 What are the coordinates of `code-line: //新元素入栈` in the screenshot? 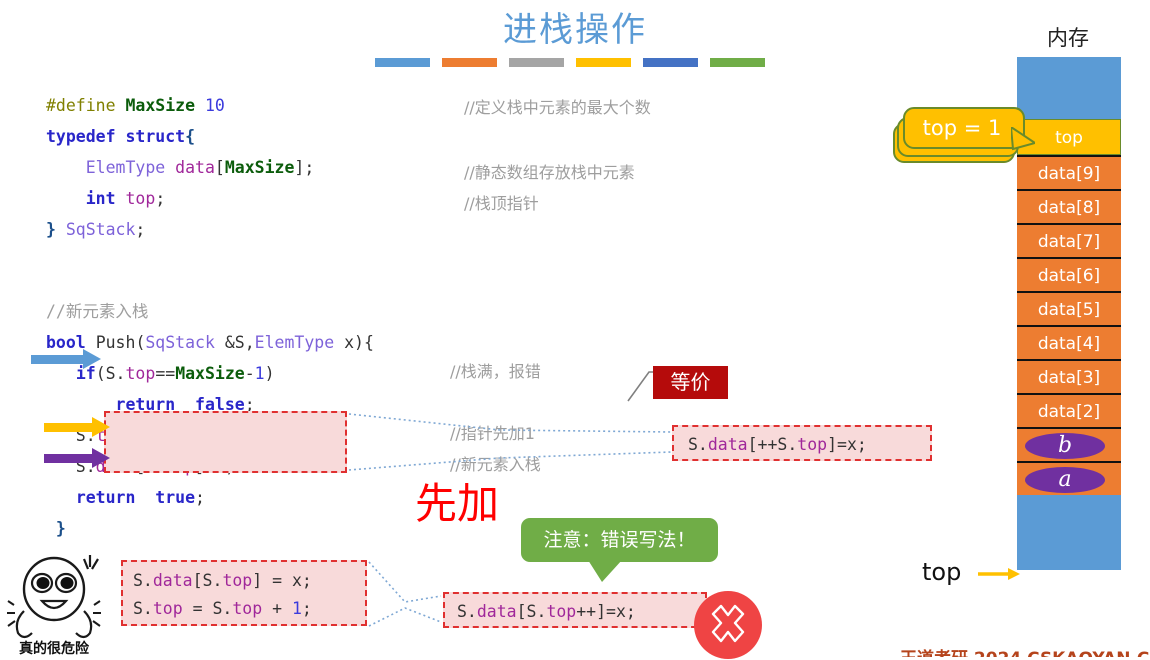 It's located at (97, 311).